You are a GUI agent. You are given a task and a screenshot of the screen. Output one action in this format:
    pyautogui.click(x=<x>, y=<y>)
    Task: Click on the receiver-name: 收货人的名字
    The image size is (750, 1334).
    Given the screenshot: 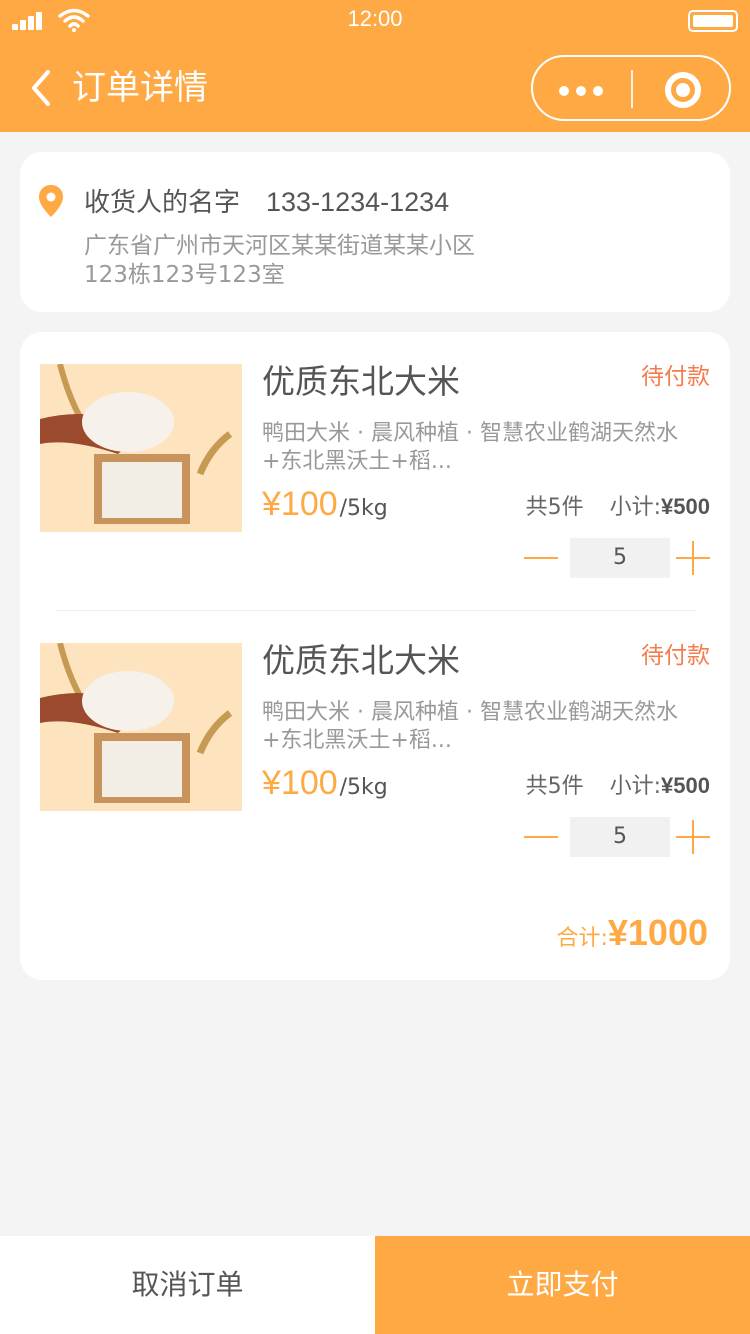 What is the action you would take?
    pyautogui.click(x=162, y=203)
    